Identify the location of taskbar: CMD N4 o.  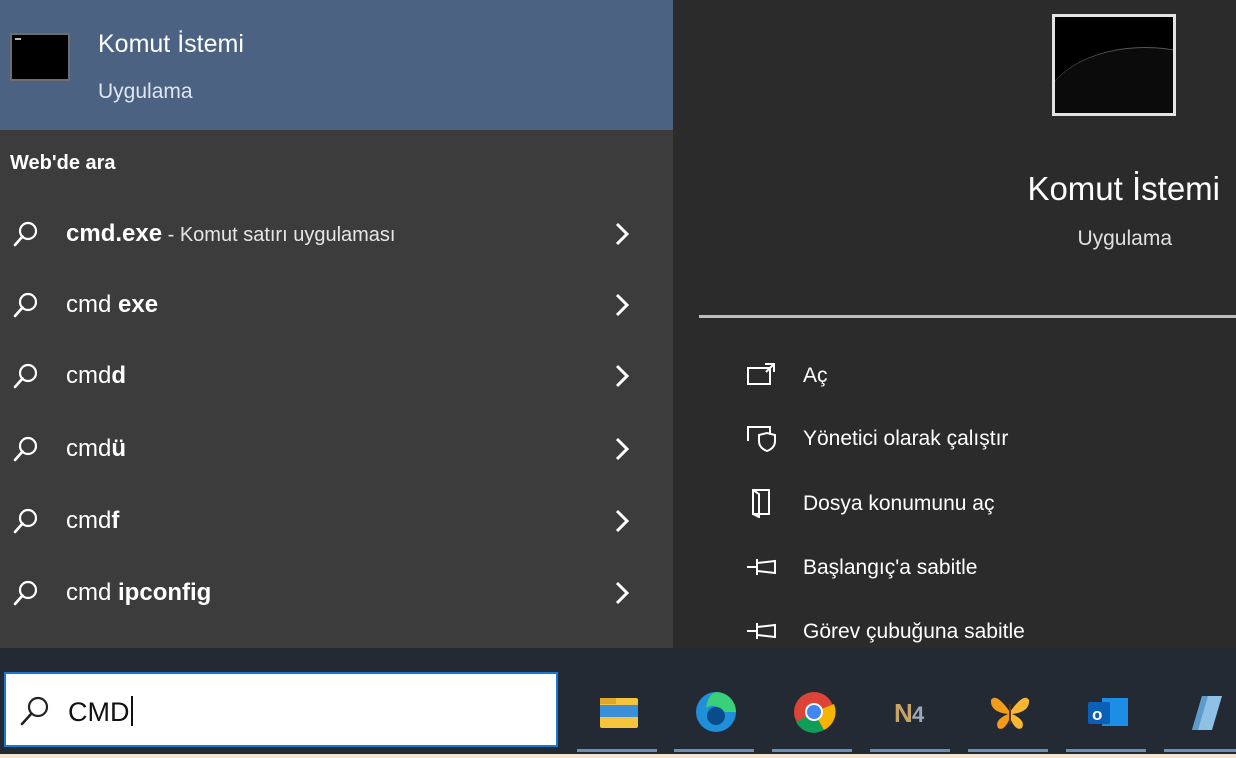
(618, 703).